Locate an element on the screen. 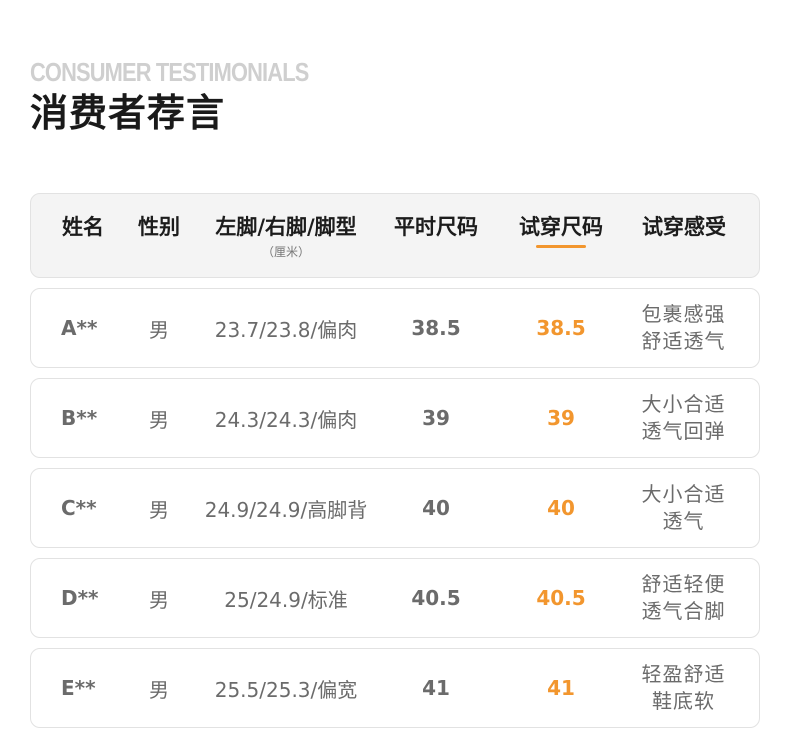  cell-feeling: 大小合适 透气回弹 is located at coordinates (683, 418).